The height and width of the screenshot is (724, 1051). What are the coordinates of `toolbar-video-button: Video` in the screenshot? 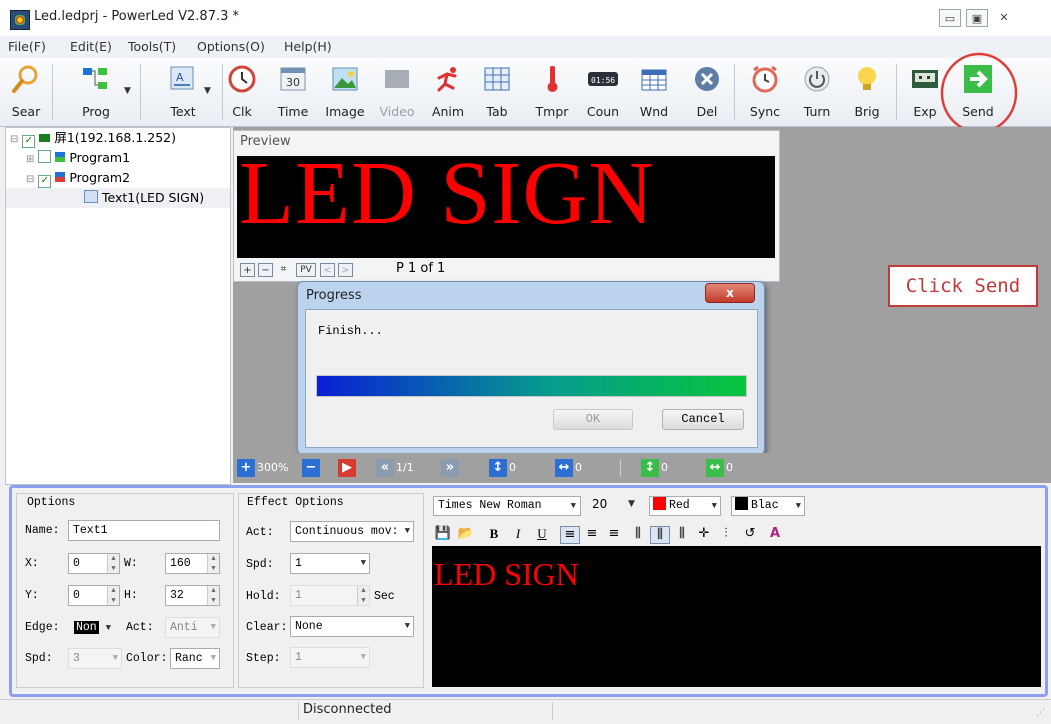 It's located at (397, 92).